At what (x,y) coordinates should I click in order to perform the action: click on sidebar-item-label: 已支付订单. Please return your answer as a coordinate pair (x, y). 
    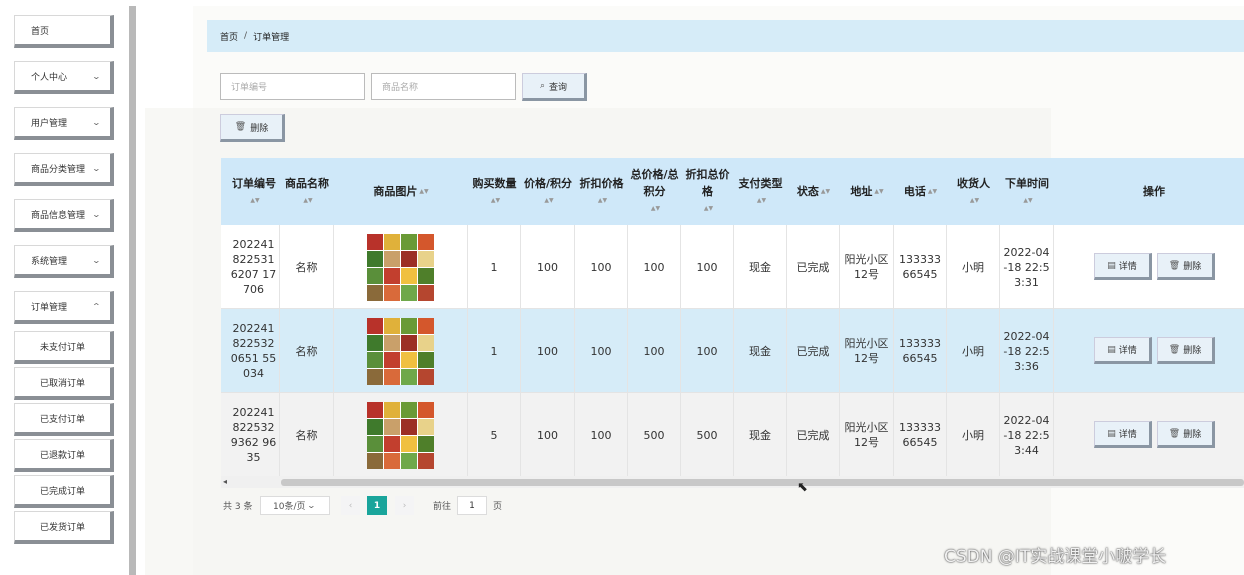
    Looking at the image, I should click on (62, 419).